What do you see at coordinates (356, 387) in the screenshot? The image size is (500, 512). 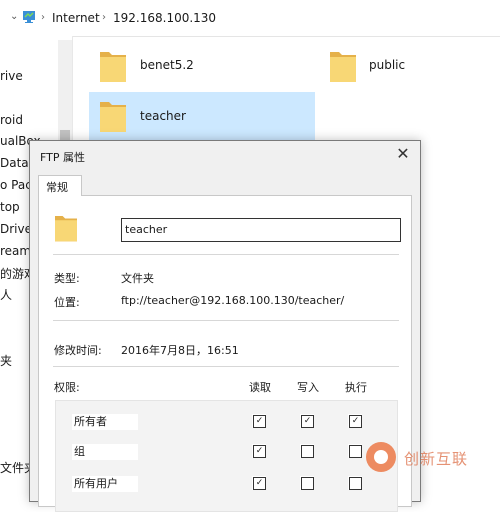 I see `column-execute: 执行` at bounding box center [356, 387].